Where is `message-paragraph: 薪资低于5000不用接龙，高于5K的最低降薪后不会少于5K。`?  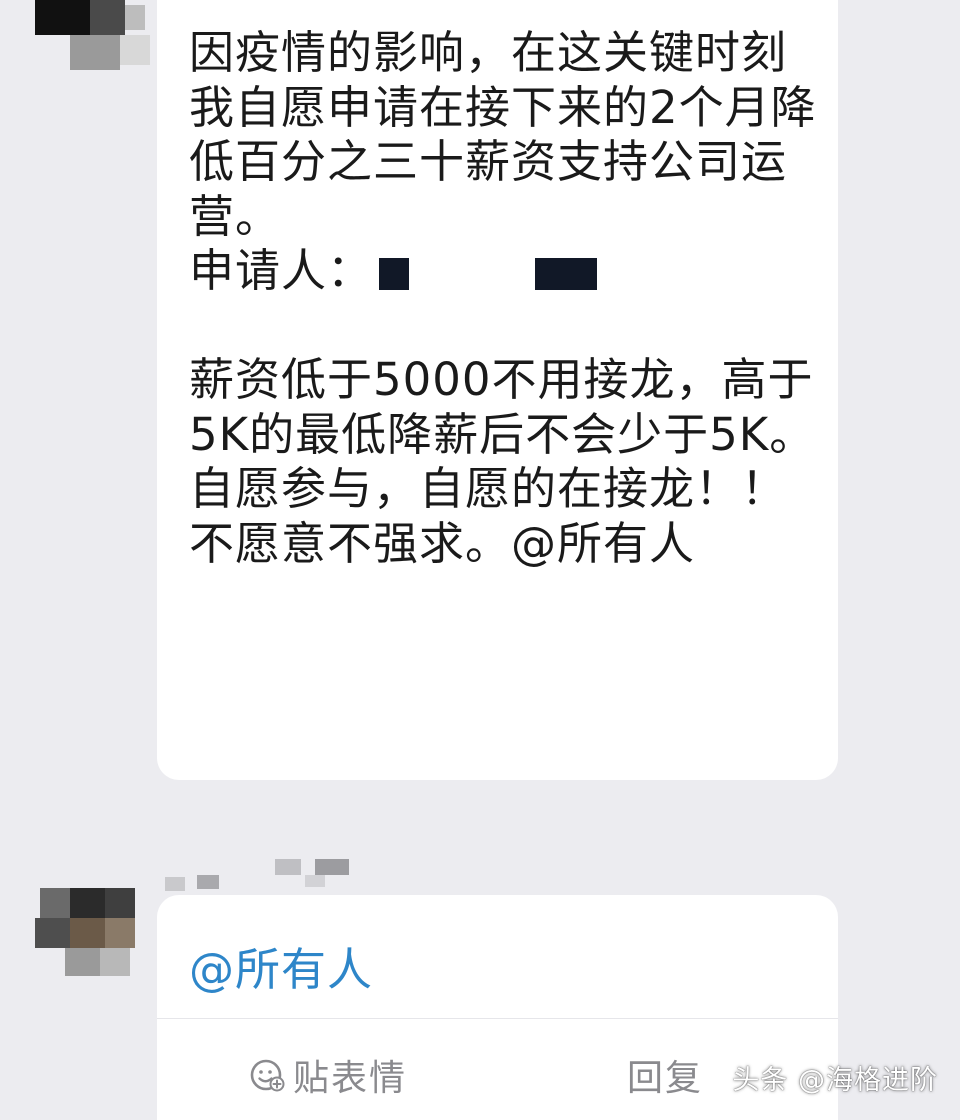 message-paragraph: 薪资低于5000不用接龙，高于5K的最低降薪后不会少于5K。 is located at coordinates (502, 407).